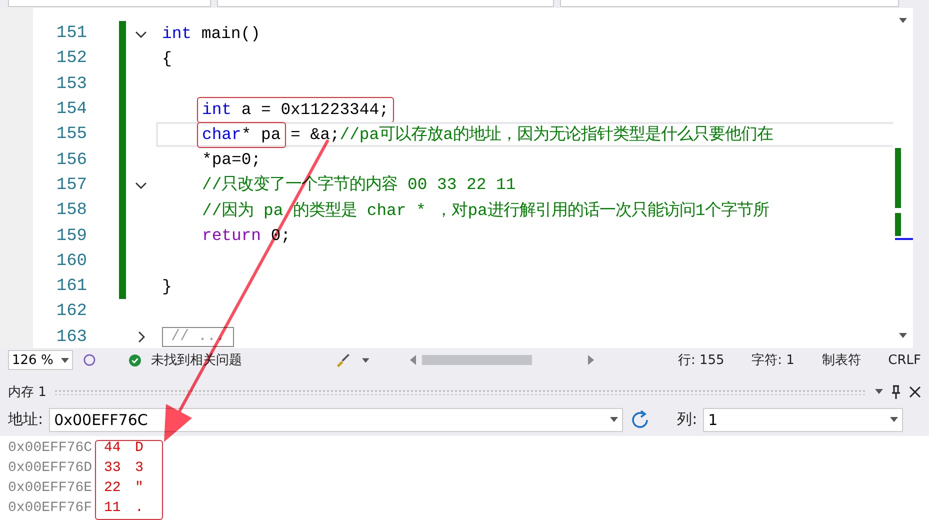 The width and height of the screenshot is (929, 520). I want to click on code-line: *pa=0;, so click(231, 160).